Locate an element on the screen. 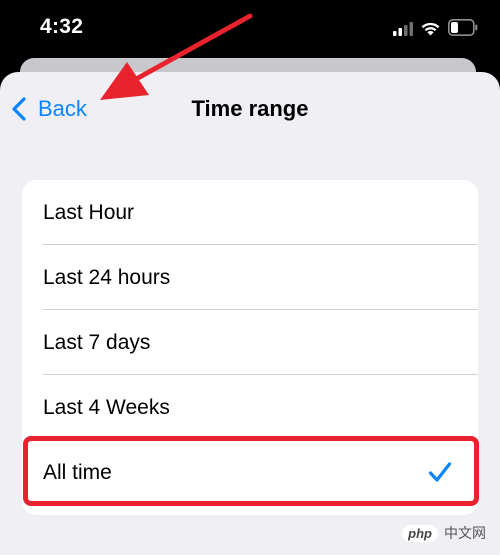 The width and height of the screenshot is (500, 555). page-title: Time range is located at coordinates (250, 108).